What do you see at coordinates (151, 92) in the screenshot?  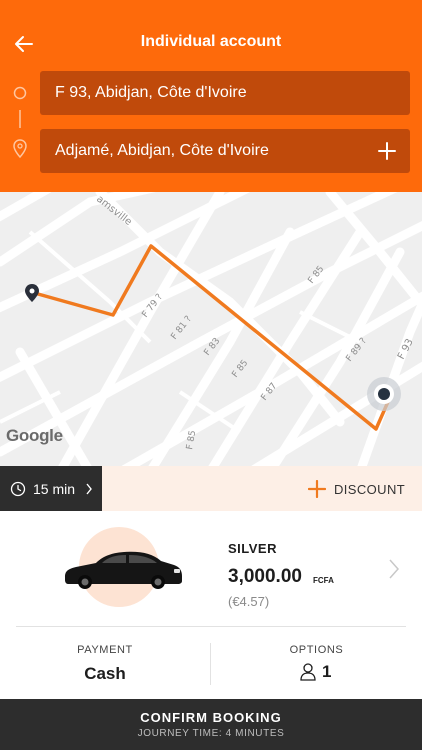 I see `pickup-address: F 93, Abidjan, Côte d'Ivoire` at bounding box center [151, 92].